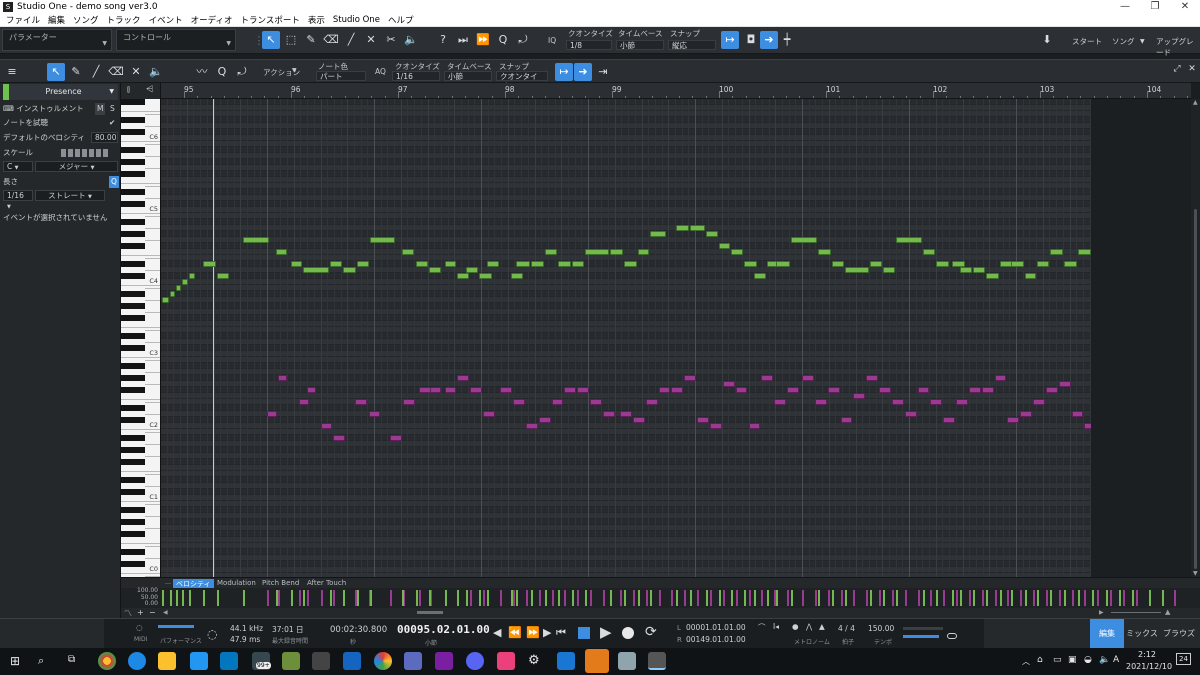  What do you see at coordinates (676, 91) in the screenshot?
I see `timeline-ruler: 95 96 97 98 99 100 101 102 103 104` at bounding box center [676, 91].